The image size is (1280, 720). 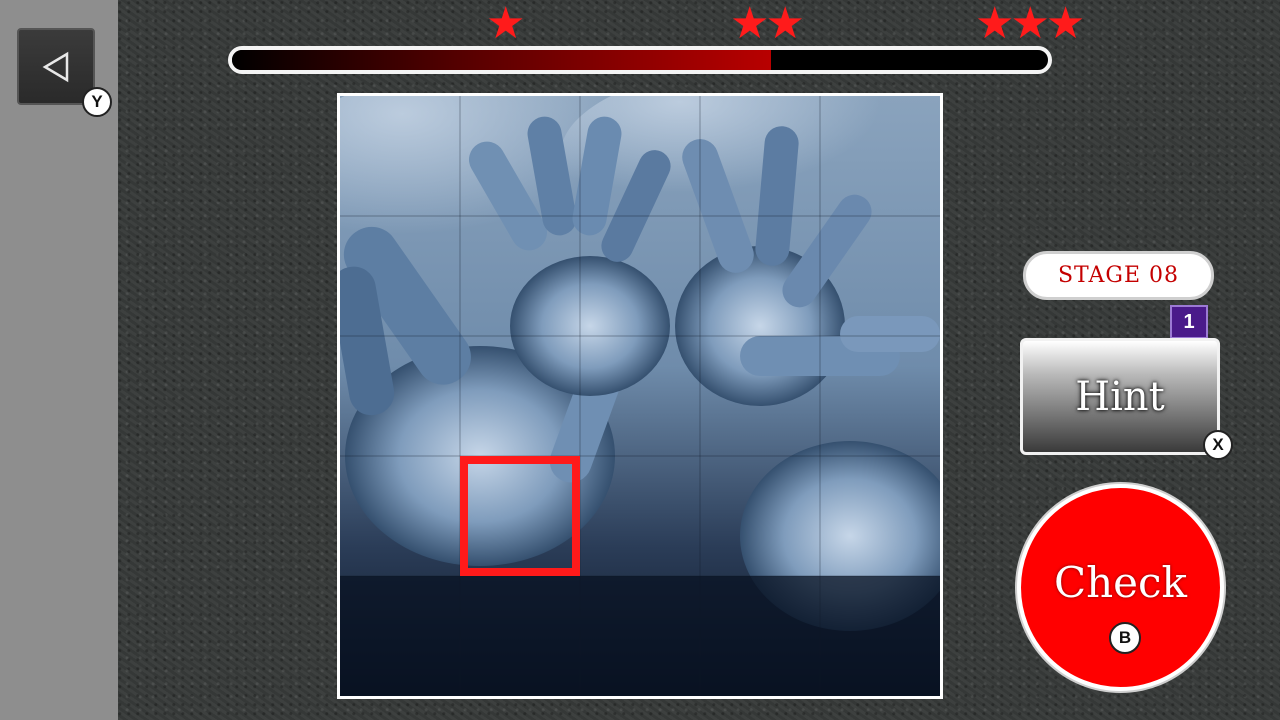 I want to click on check-button: Check B, so click(x=1120, y=587).